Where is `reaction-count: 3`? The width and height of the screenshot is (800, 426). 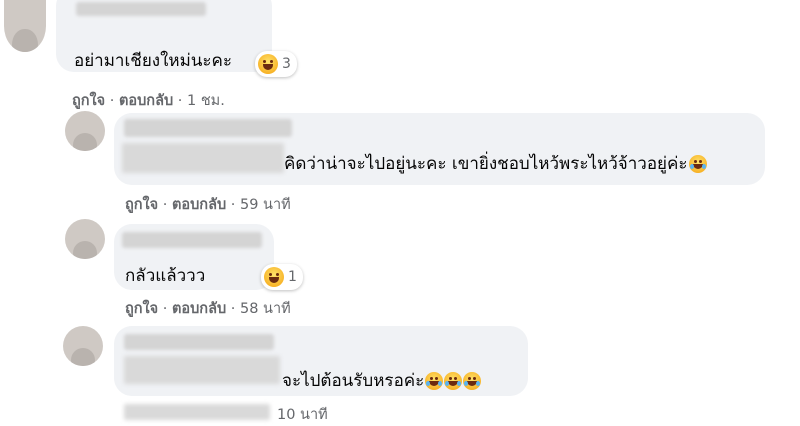 reaction-count: 3 is located at coordinates (286, 64).